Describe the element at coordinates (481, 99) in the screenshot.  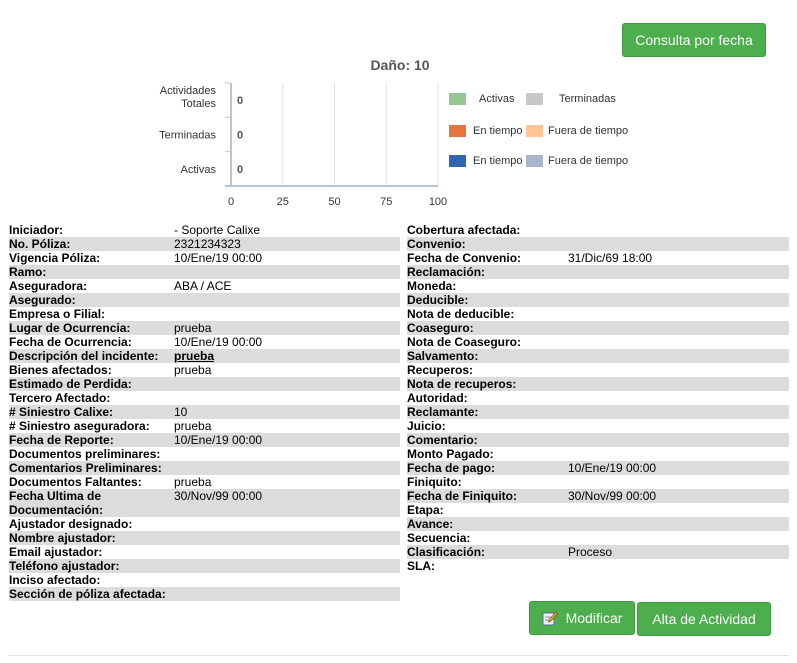
I see `legend-item: Activas` at that location.